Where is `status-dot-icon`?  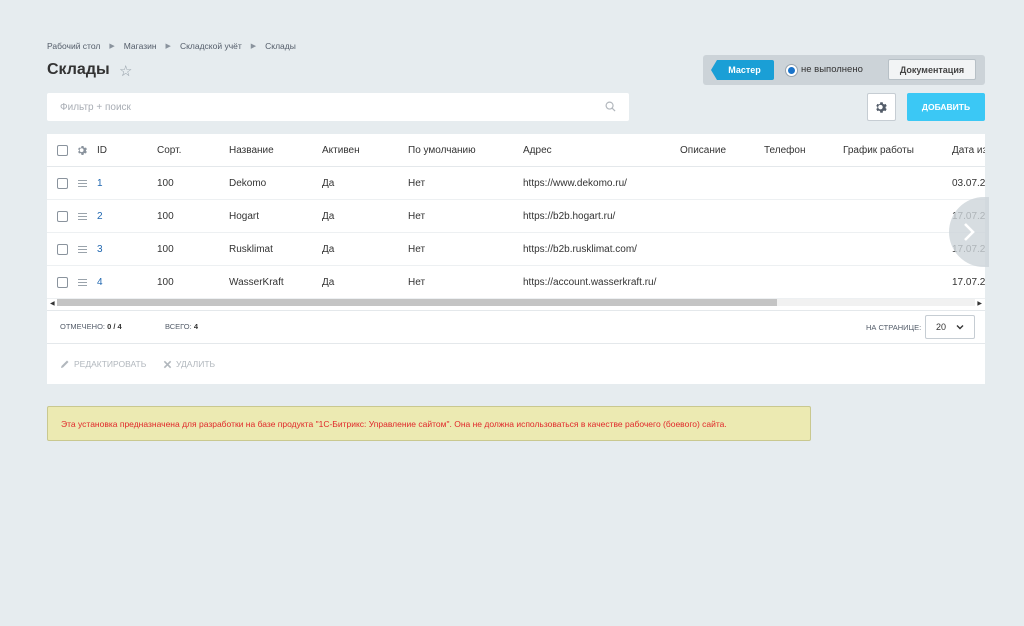
status-dot-icon is located at coordinates (791, 70).